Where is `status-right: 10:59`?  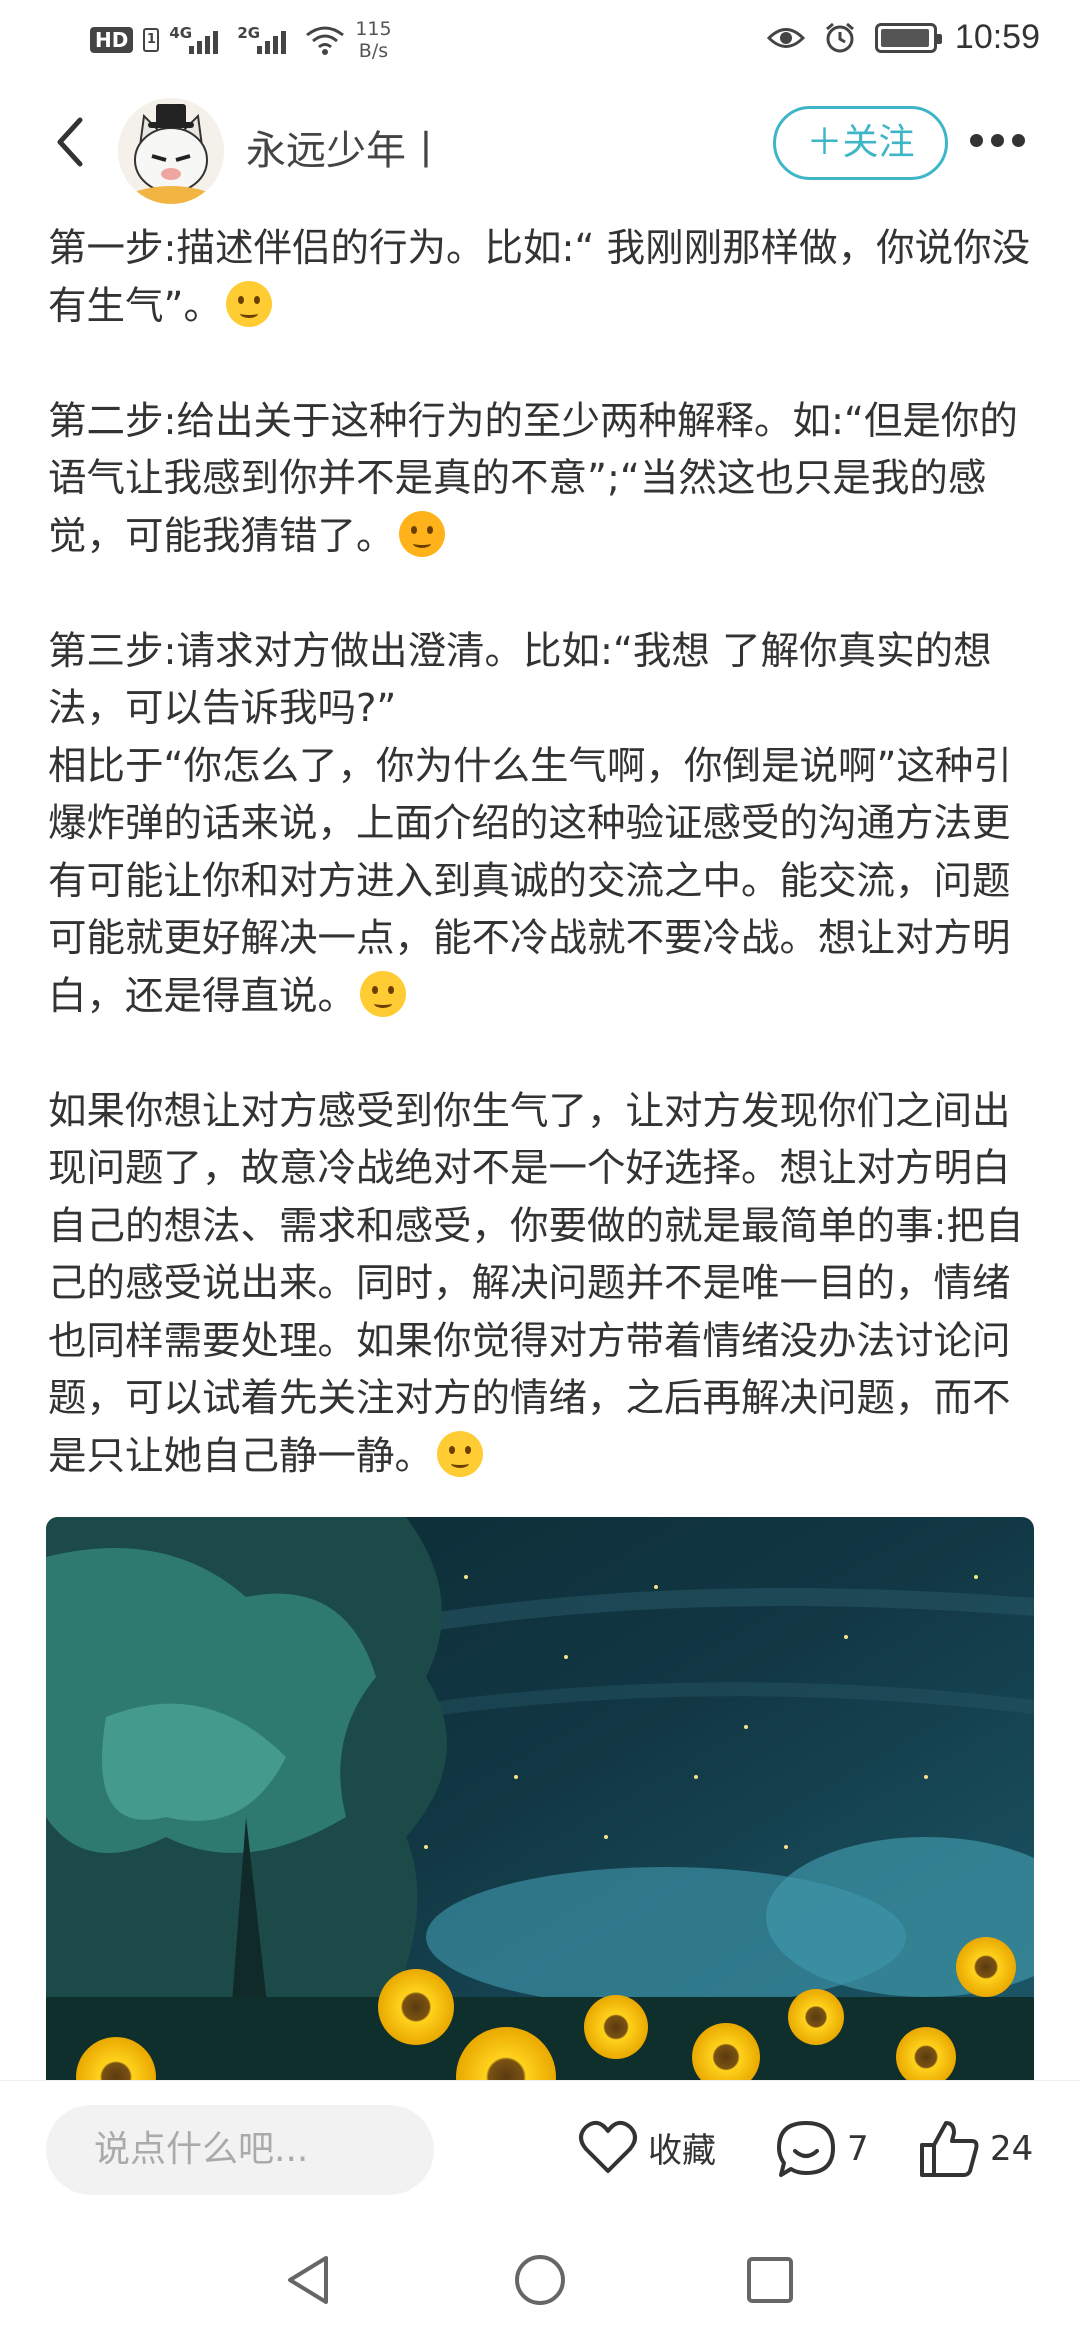
status-right: 10:59 is located at coordinates (903, 37).